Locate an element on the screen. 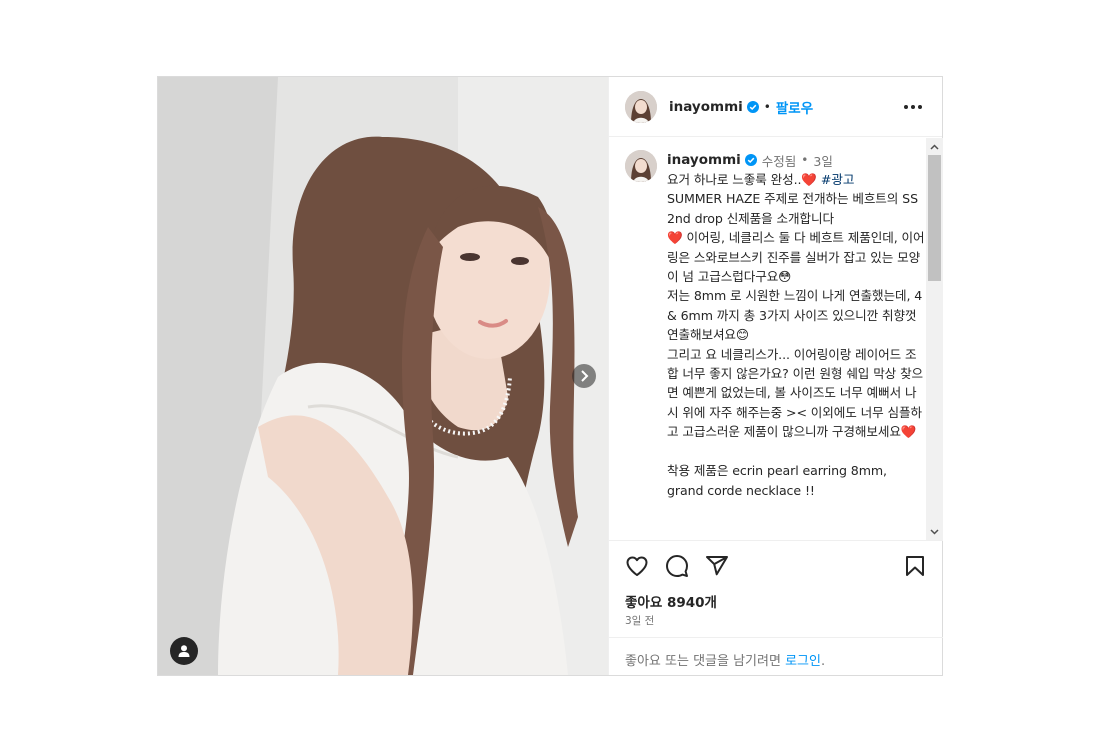  user-tags-button is located at coordinates (184, 651).